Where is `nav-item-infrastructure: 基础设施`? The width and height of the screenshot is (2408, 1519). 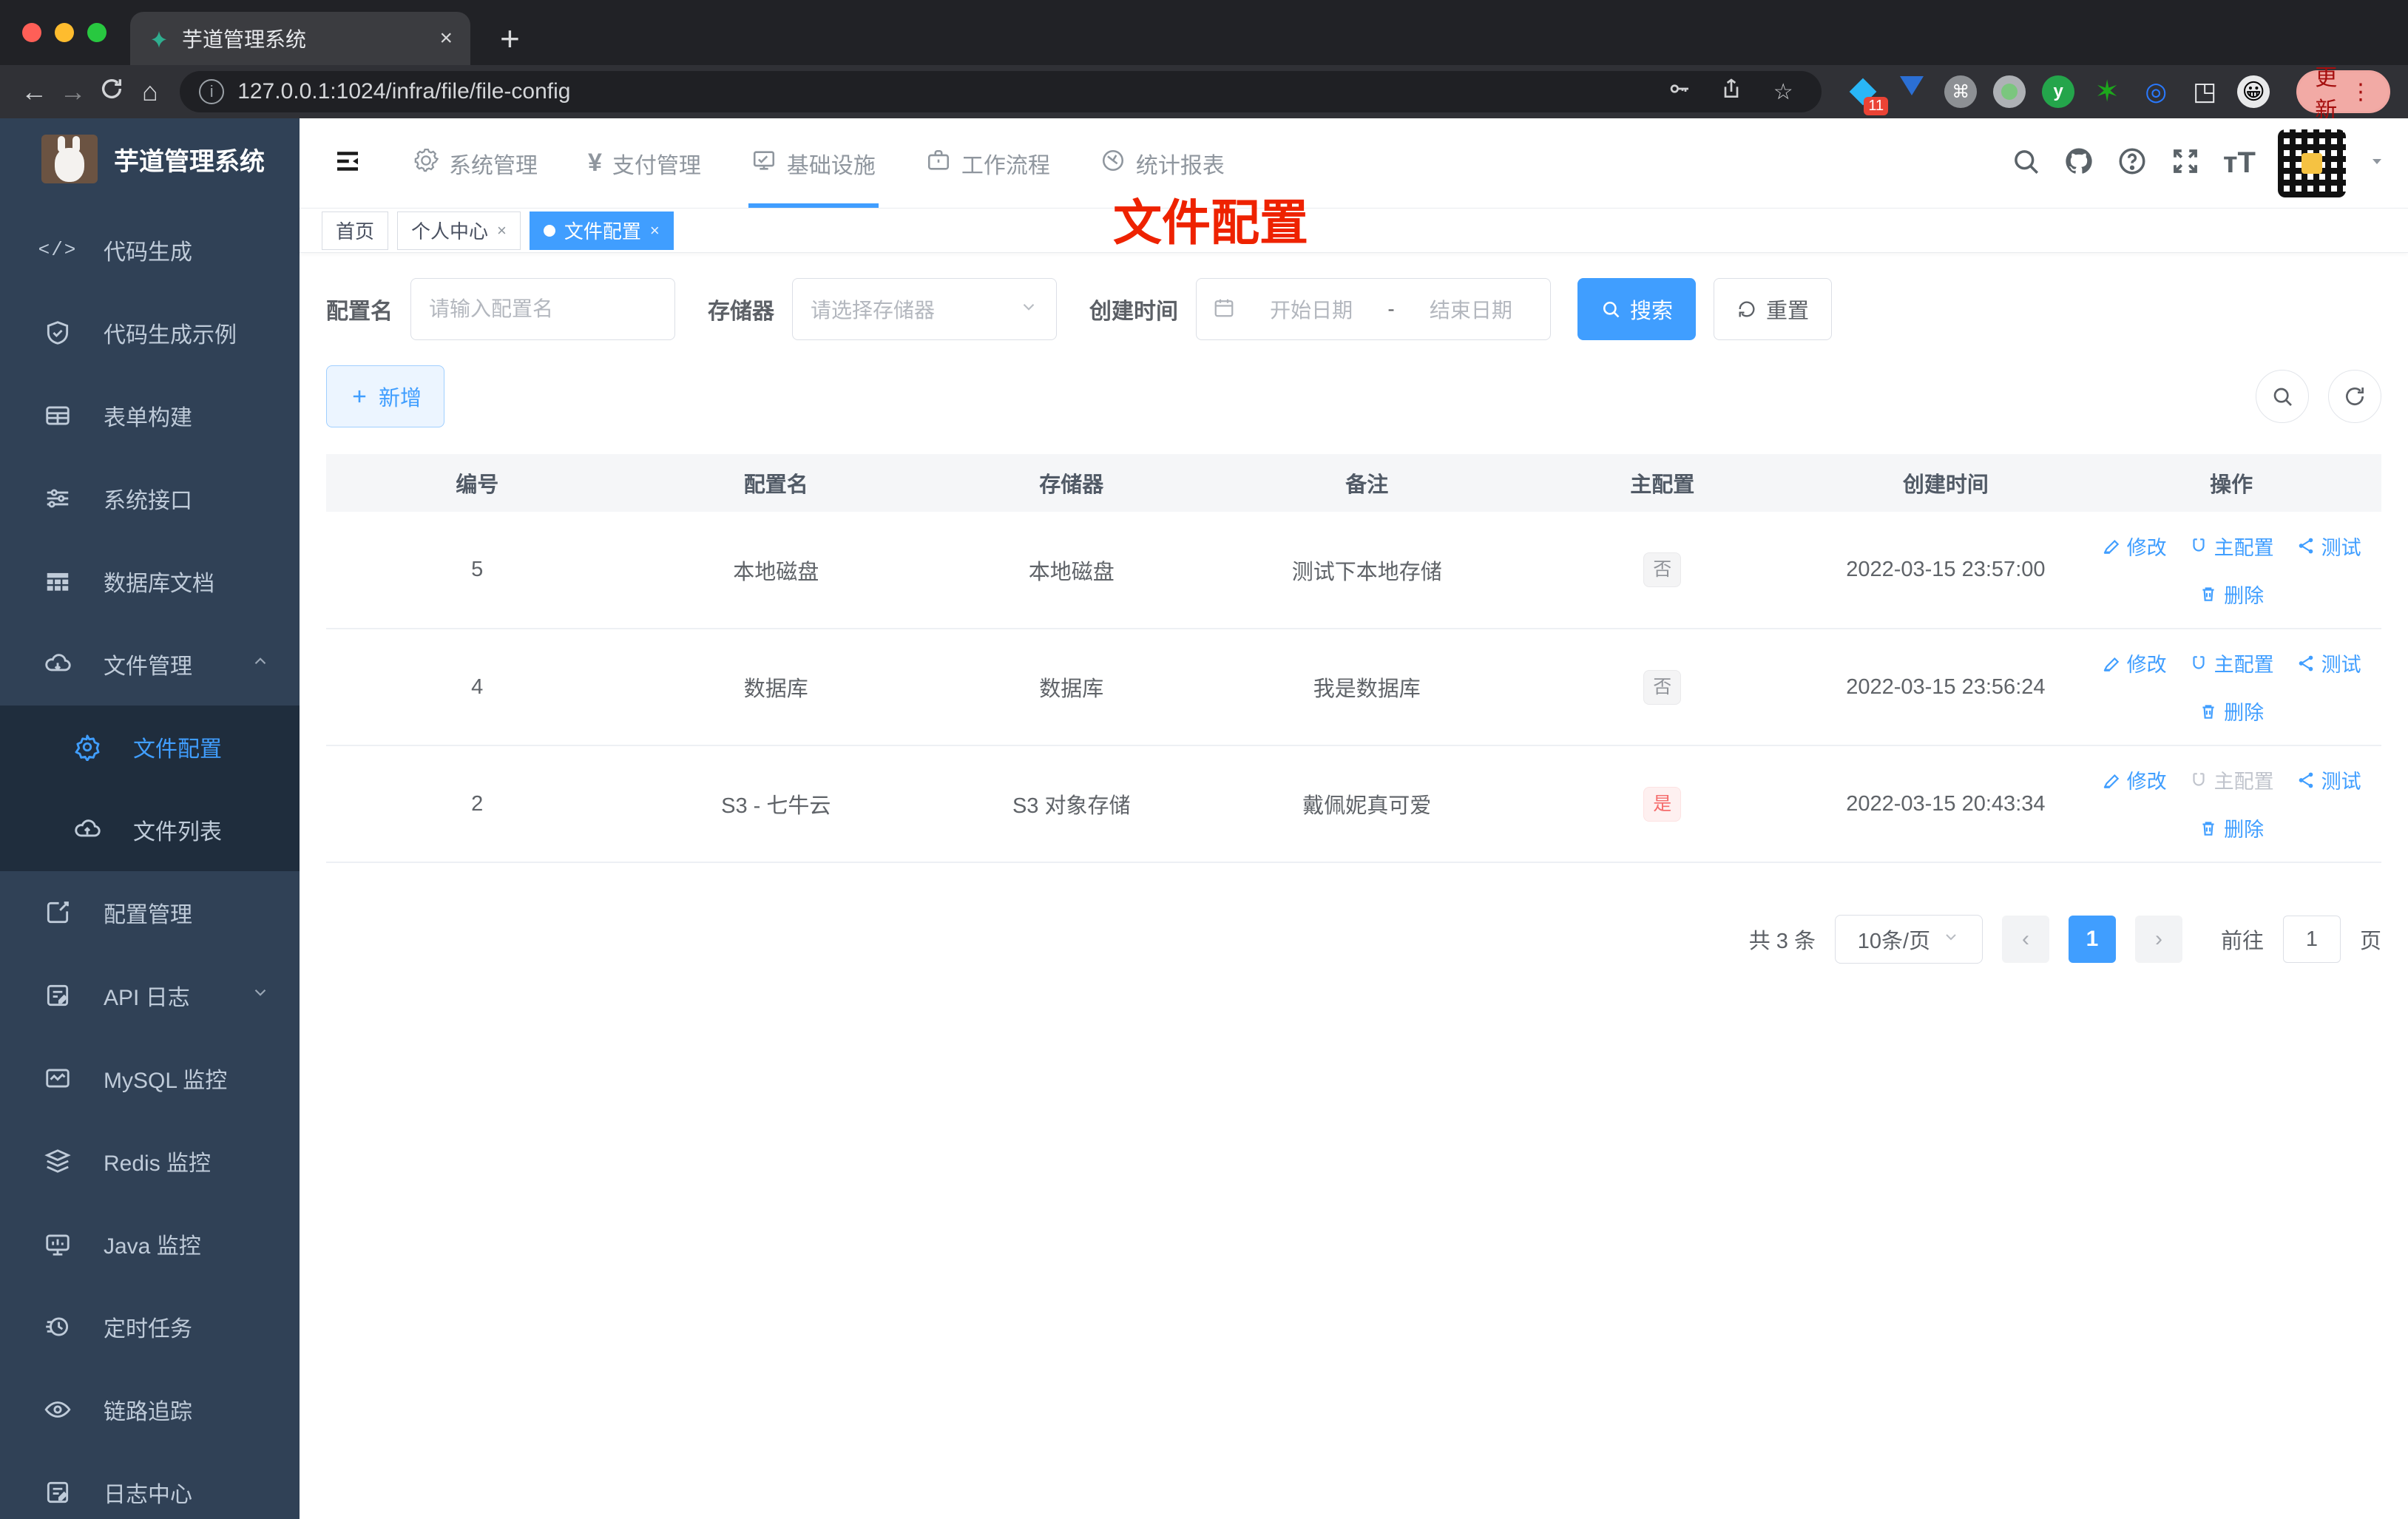
nav-item-infrastructure: 基础设施 is located at coordinates (813, 163).